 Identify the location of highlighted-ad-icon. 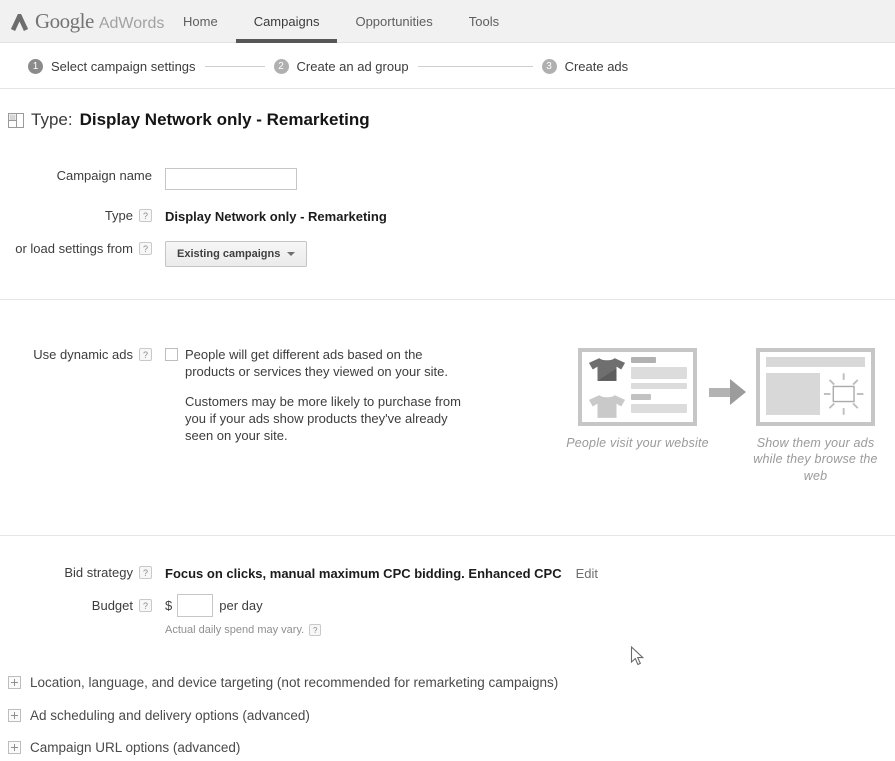
(843, 394).